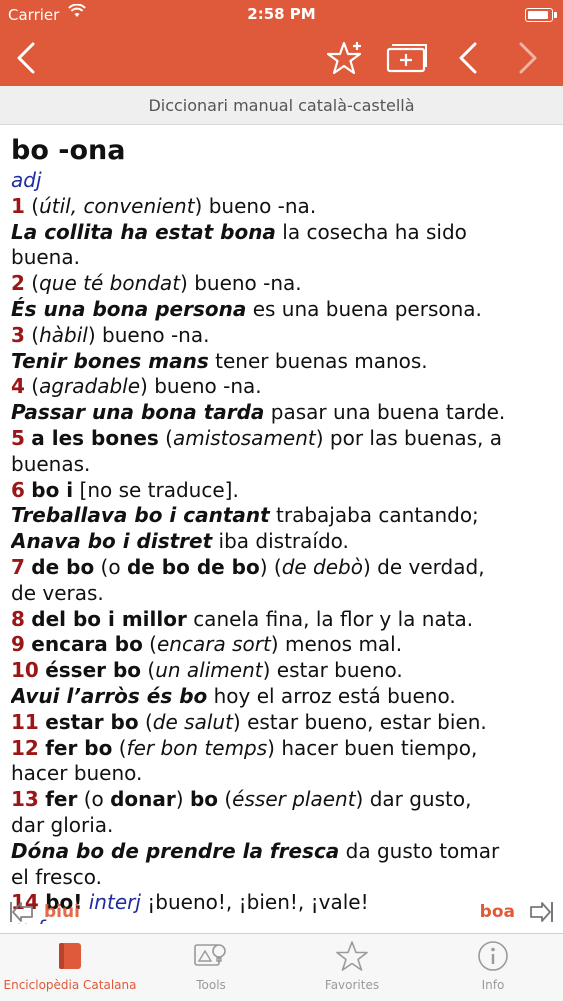  What do you see at coordinates (70, 985) in the screenshot?
I see `tab-label: Enciclopèdia Catalana` at bounding box center [70, 985].